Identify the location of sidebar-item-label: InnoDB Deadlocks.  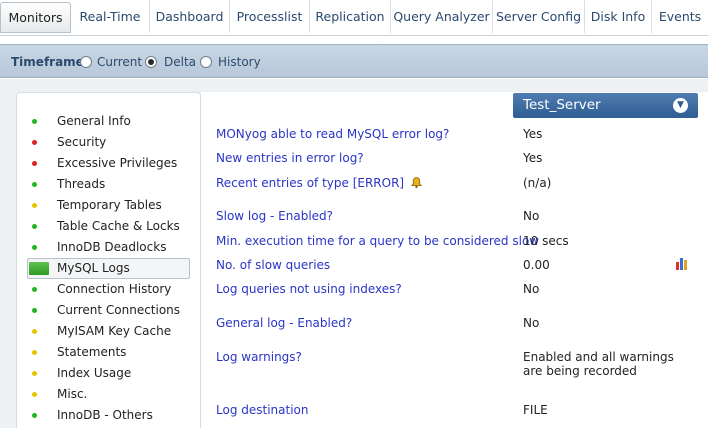
(112, 247).